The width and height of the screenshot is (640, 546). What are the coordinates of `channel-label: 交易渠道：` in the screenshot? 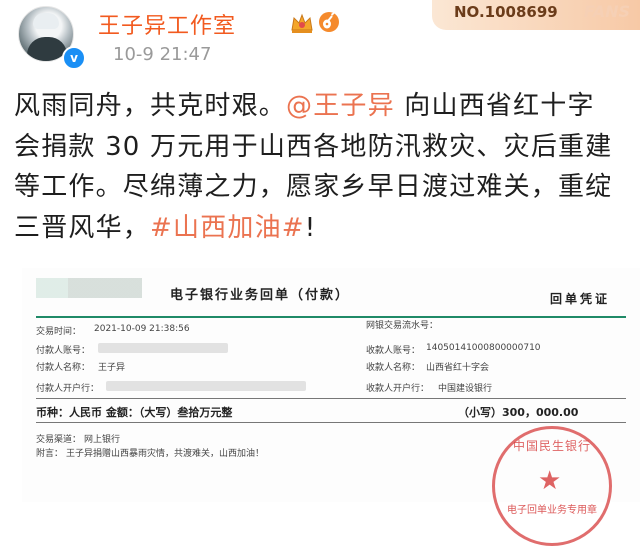 It's located at (59, 440).